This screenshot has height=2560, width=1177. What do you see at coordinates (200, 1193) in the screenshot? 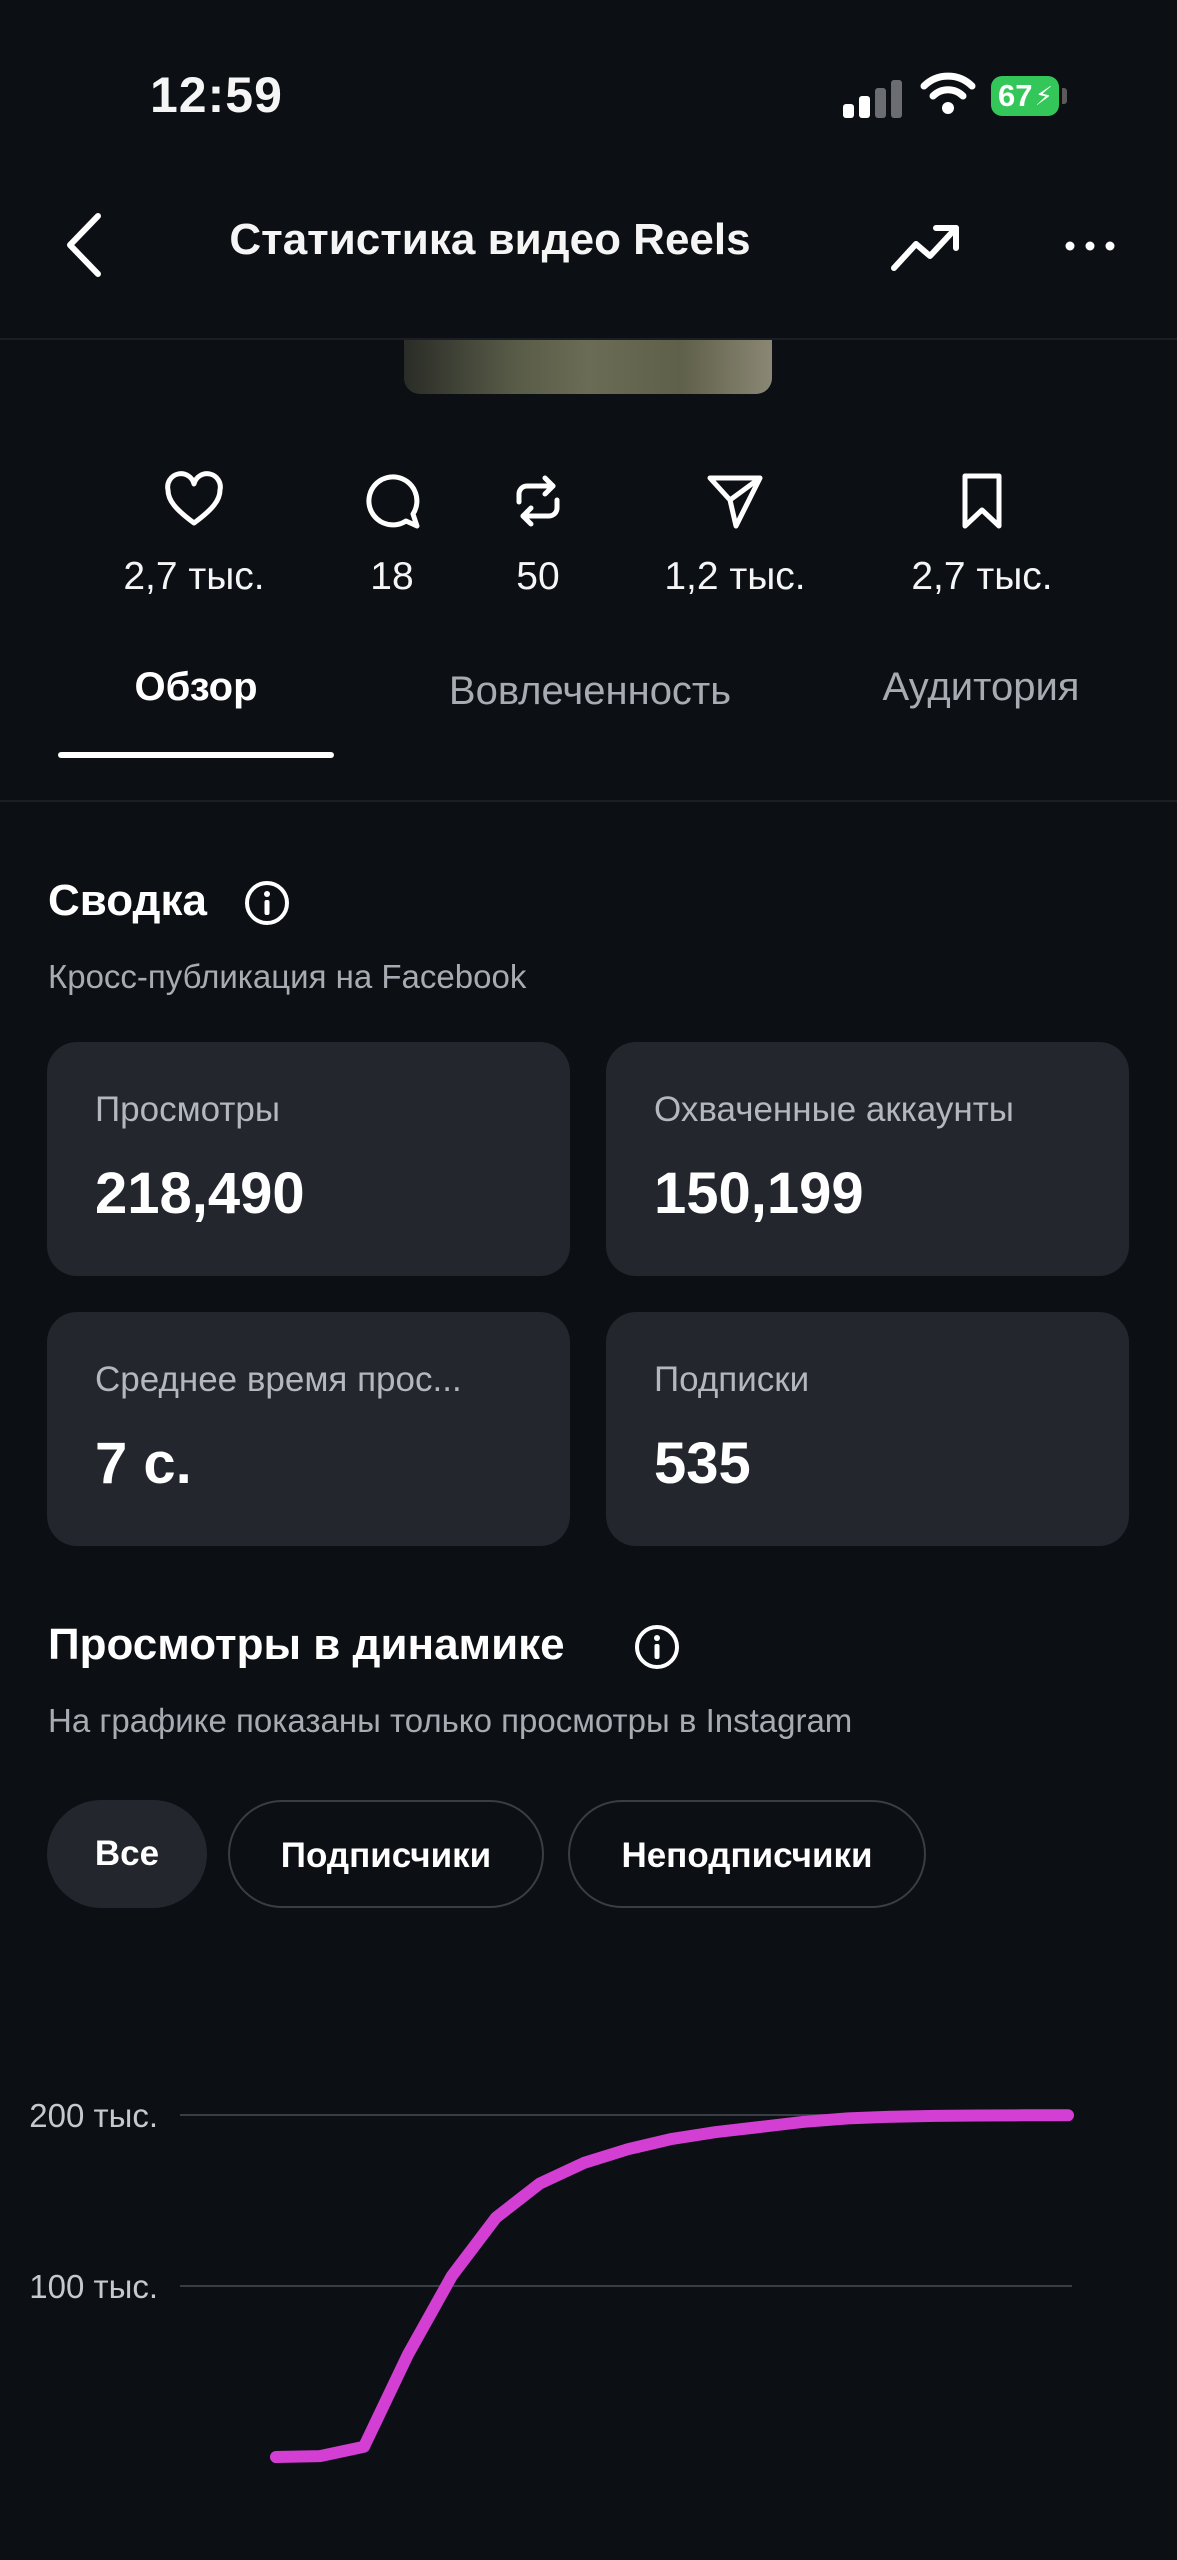
I see `stat-value: 218,490` at bounding box center [200, 1193].